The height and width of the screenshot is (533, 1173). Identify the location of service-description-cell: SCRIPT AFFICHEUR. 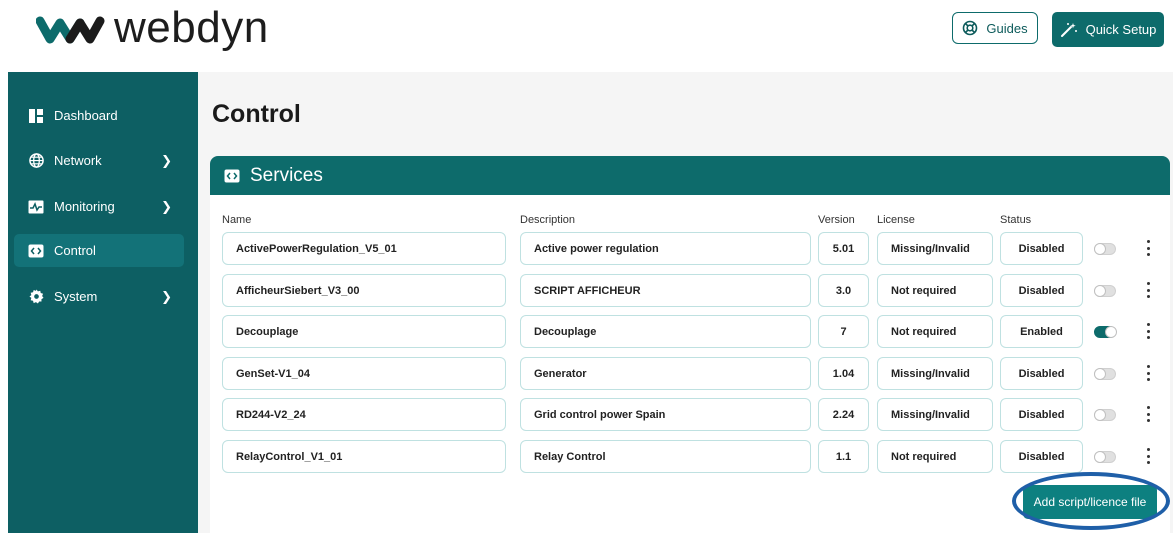
(665, 290).